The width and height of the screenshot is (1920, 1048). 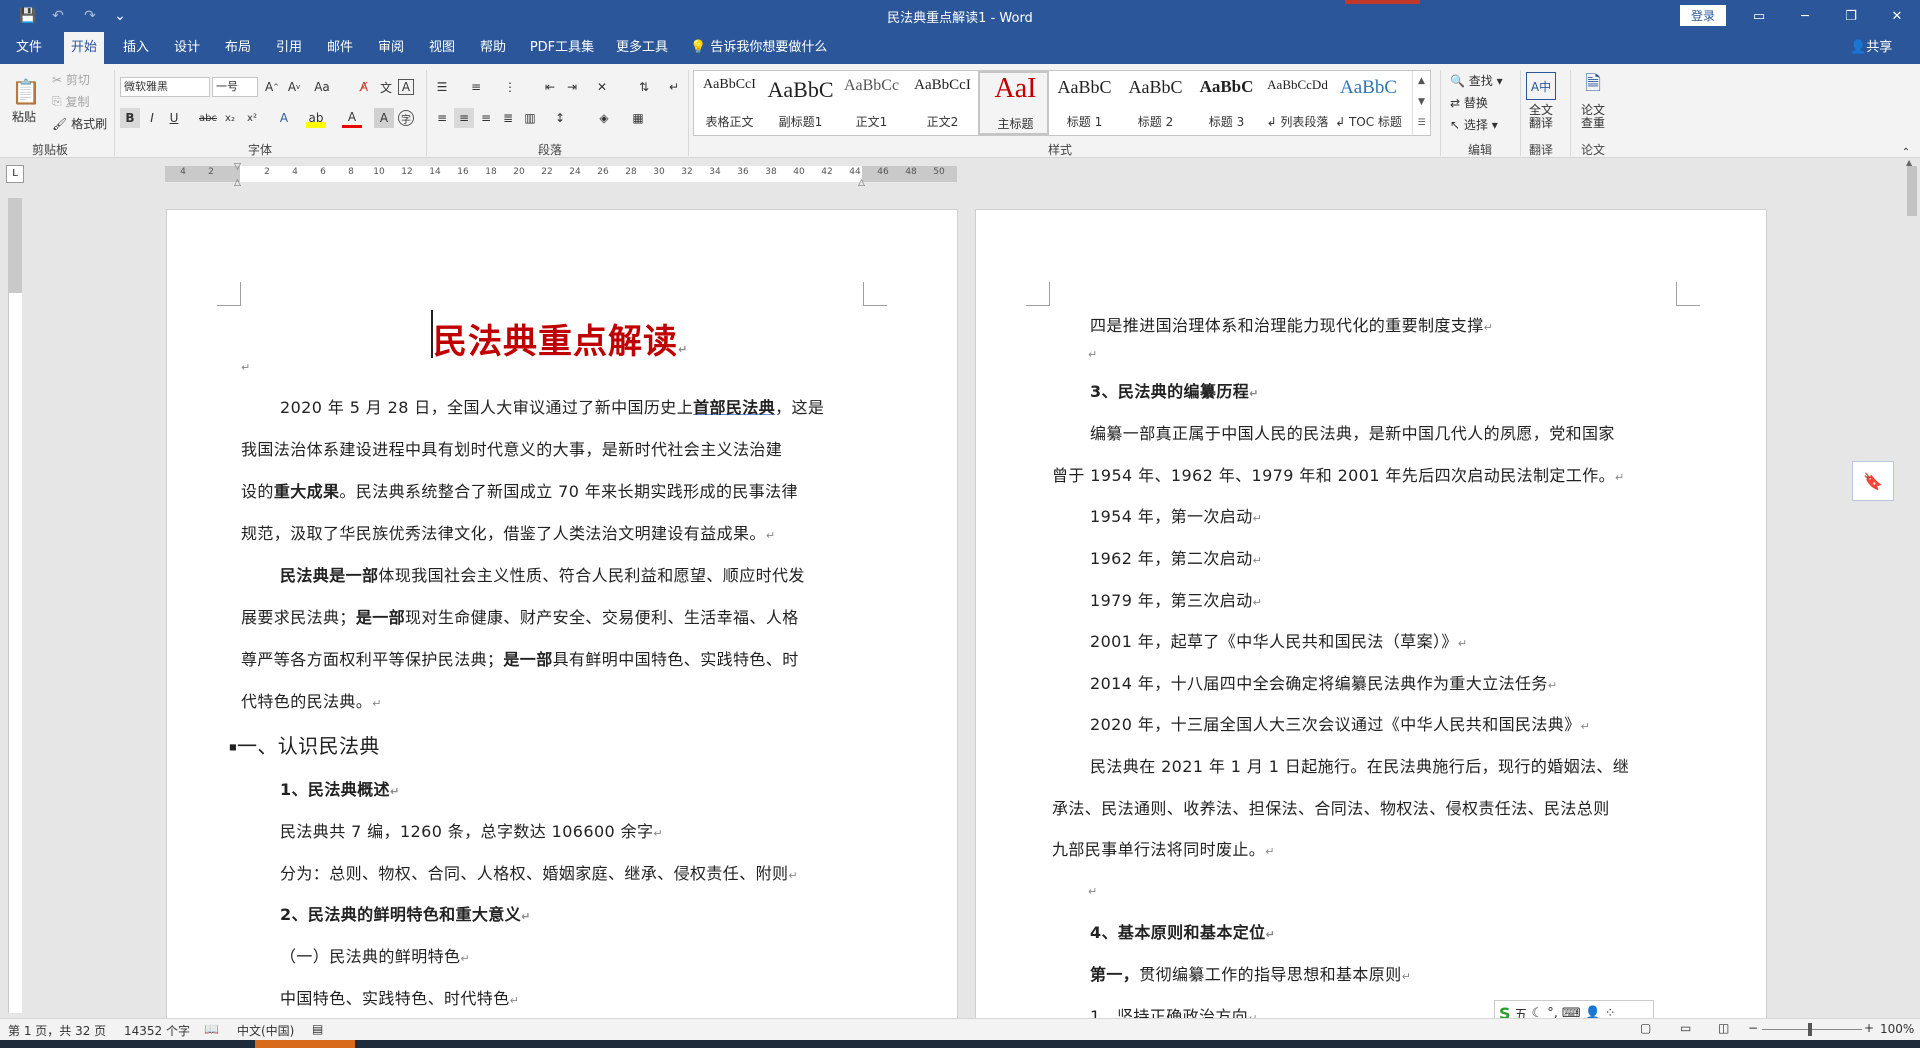 I want to click on save-icon: 💾, so click(x=28, y=16).